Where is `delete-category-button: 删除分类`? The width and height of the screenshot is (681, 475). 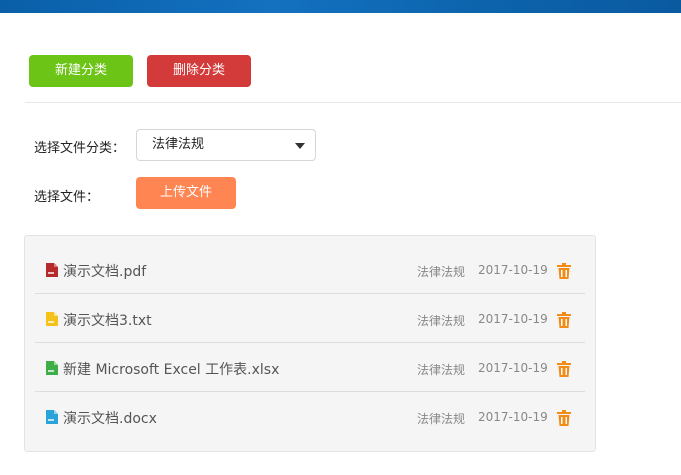
delete-category-button: 删除分类 is located at coordinates (199, 71).